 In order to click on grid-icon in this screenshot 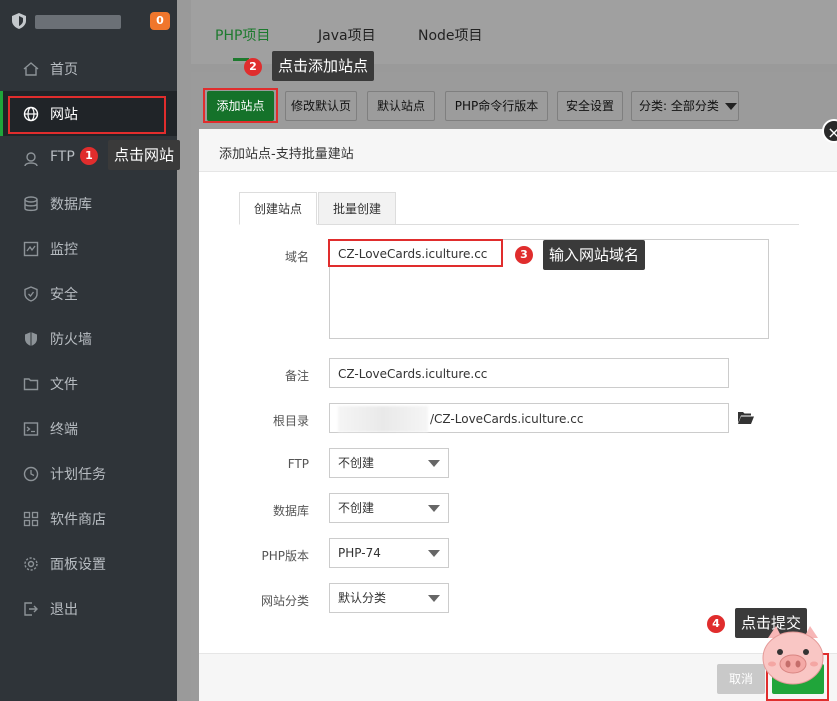, I will do `click(30, 518)`.